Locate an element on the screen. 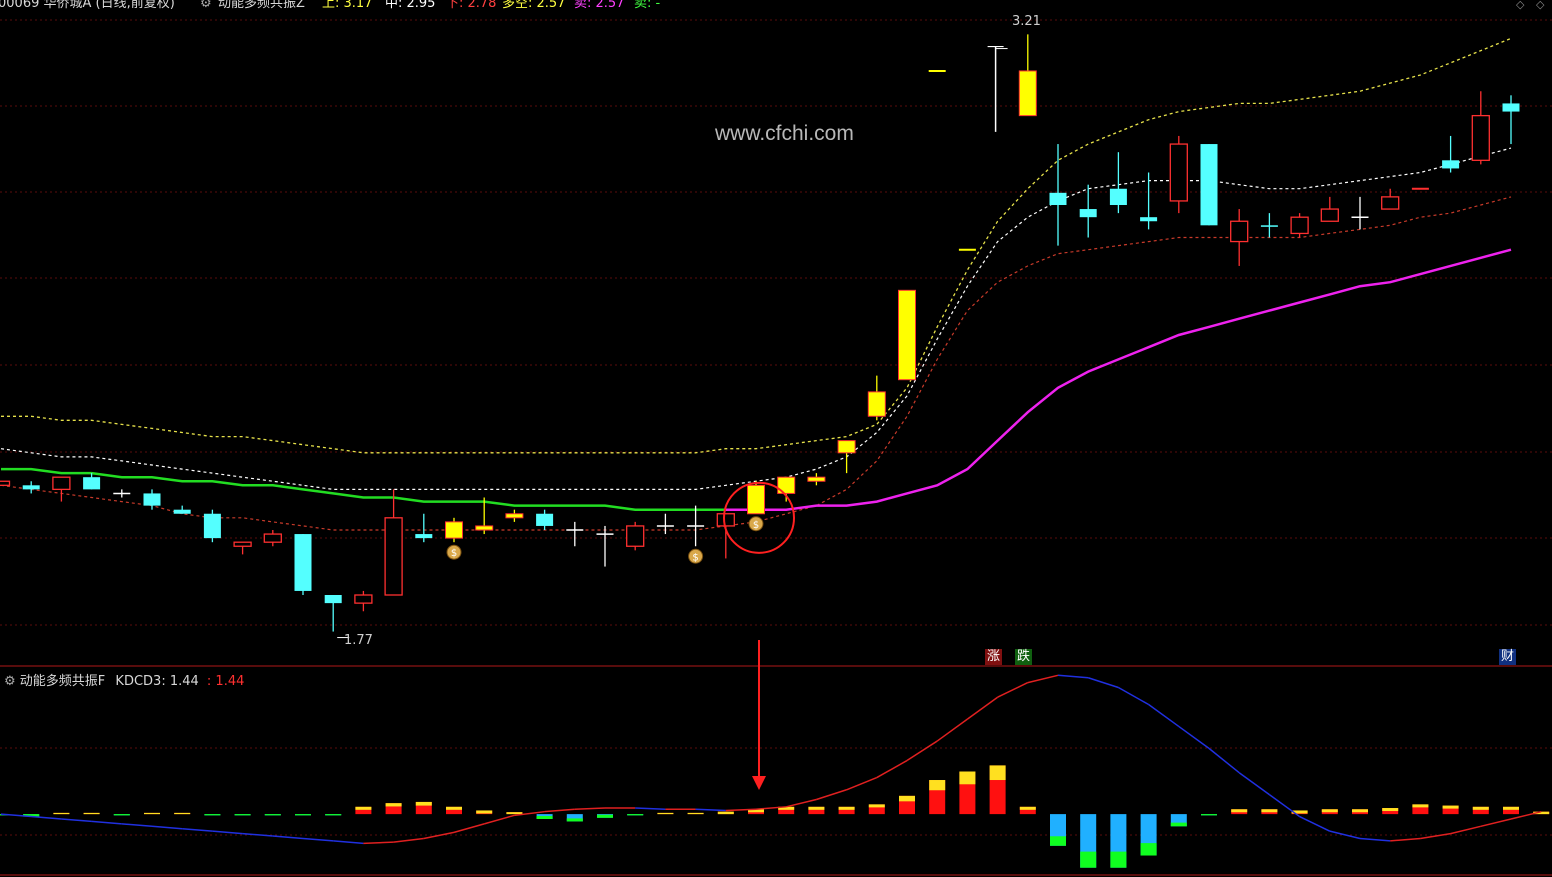  lower-band-label: 下: 2.78 is located at coordinates (471, 5).